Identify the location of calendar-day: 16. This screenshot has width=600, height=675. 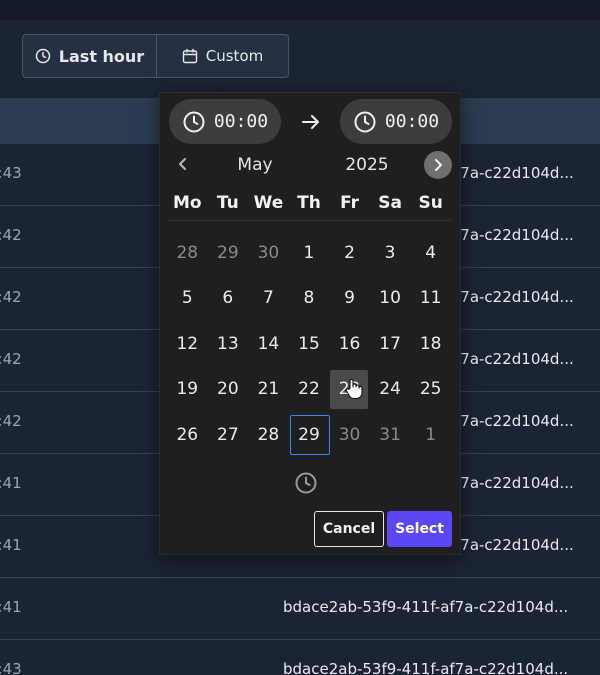
(349, 344).